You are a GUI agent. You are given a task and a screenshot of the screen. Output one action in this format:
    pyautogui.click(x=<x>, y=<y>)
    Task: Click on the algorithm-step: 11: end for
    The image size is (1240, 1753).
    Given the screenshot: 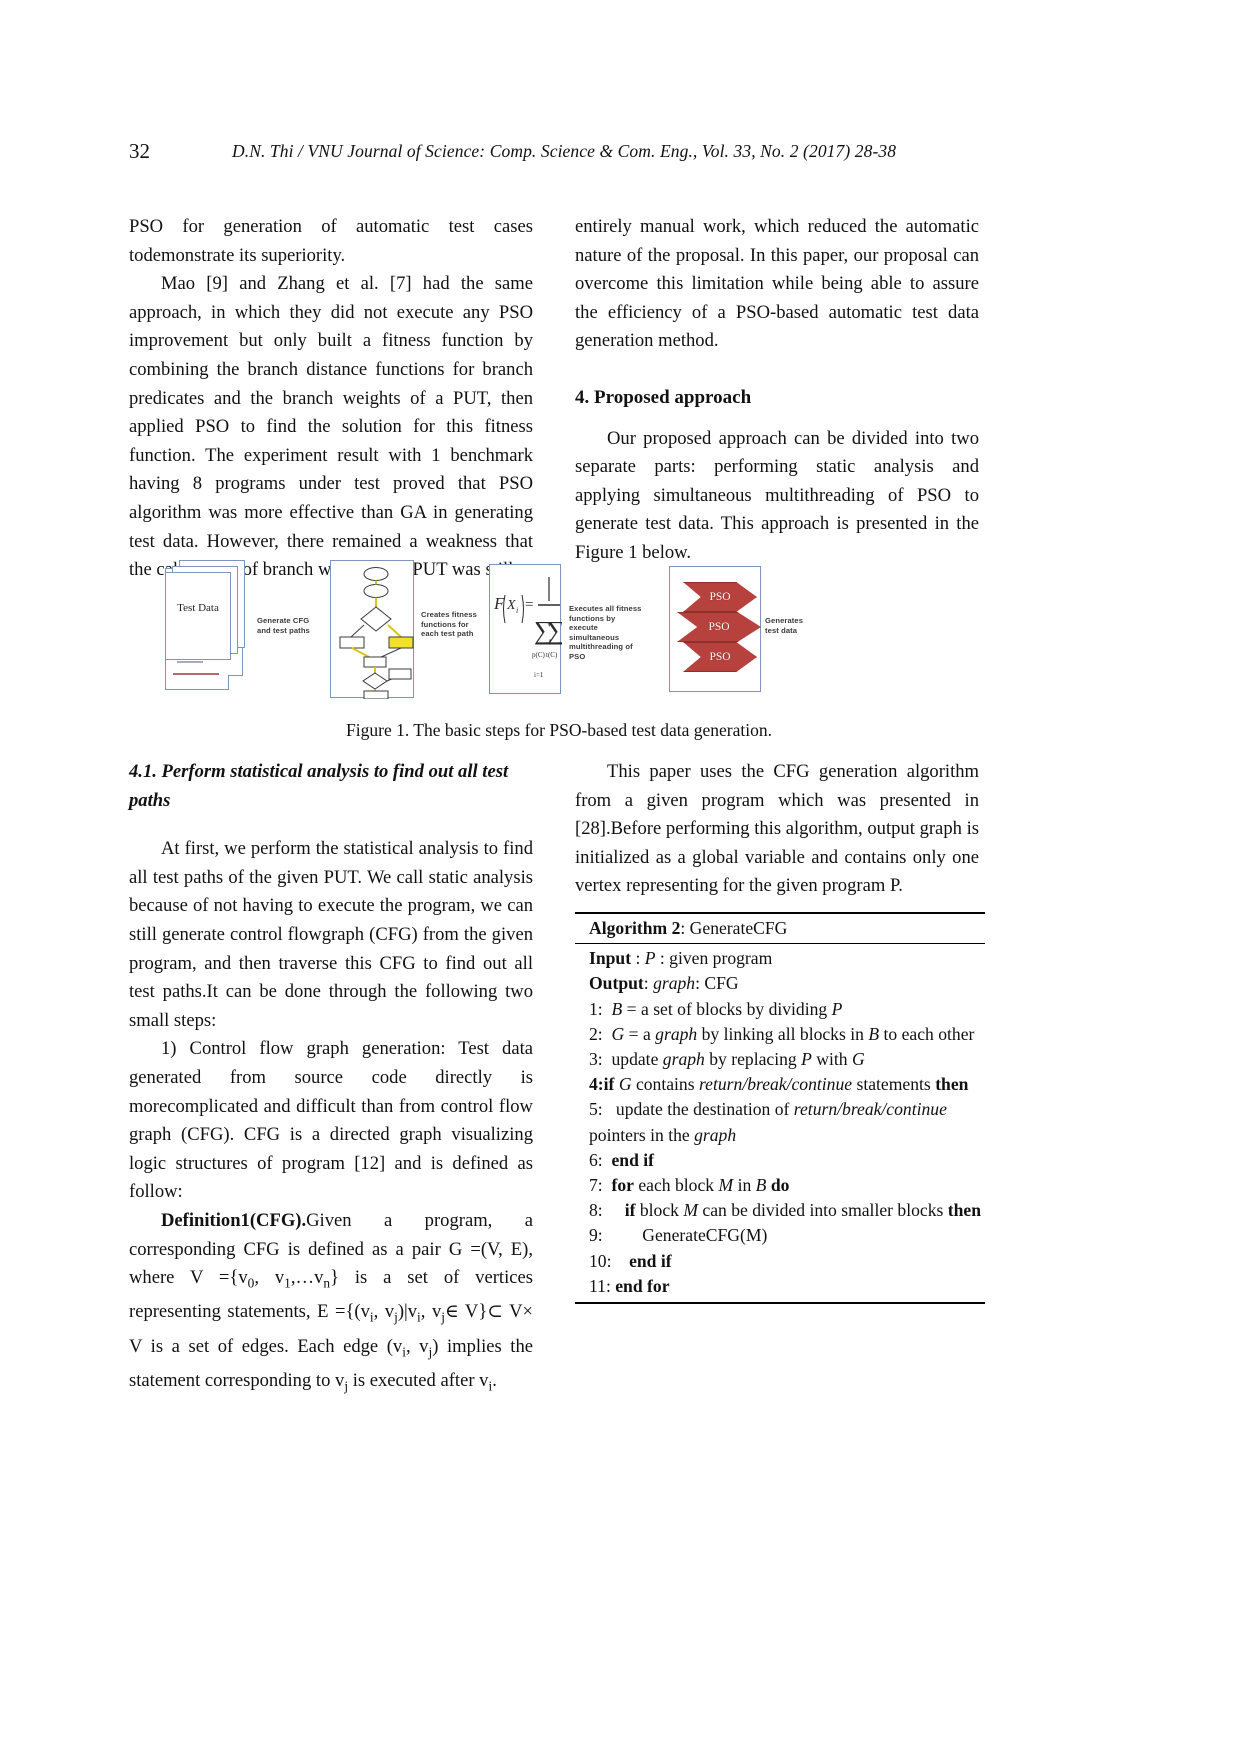 What is the action you would take?
    pyautogui.click(x=629, y=1285)
    